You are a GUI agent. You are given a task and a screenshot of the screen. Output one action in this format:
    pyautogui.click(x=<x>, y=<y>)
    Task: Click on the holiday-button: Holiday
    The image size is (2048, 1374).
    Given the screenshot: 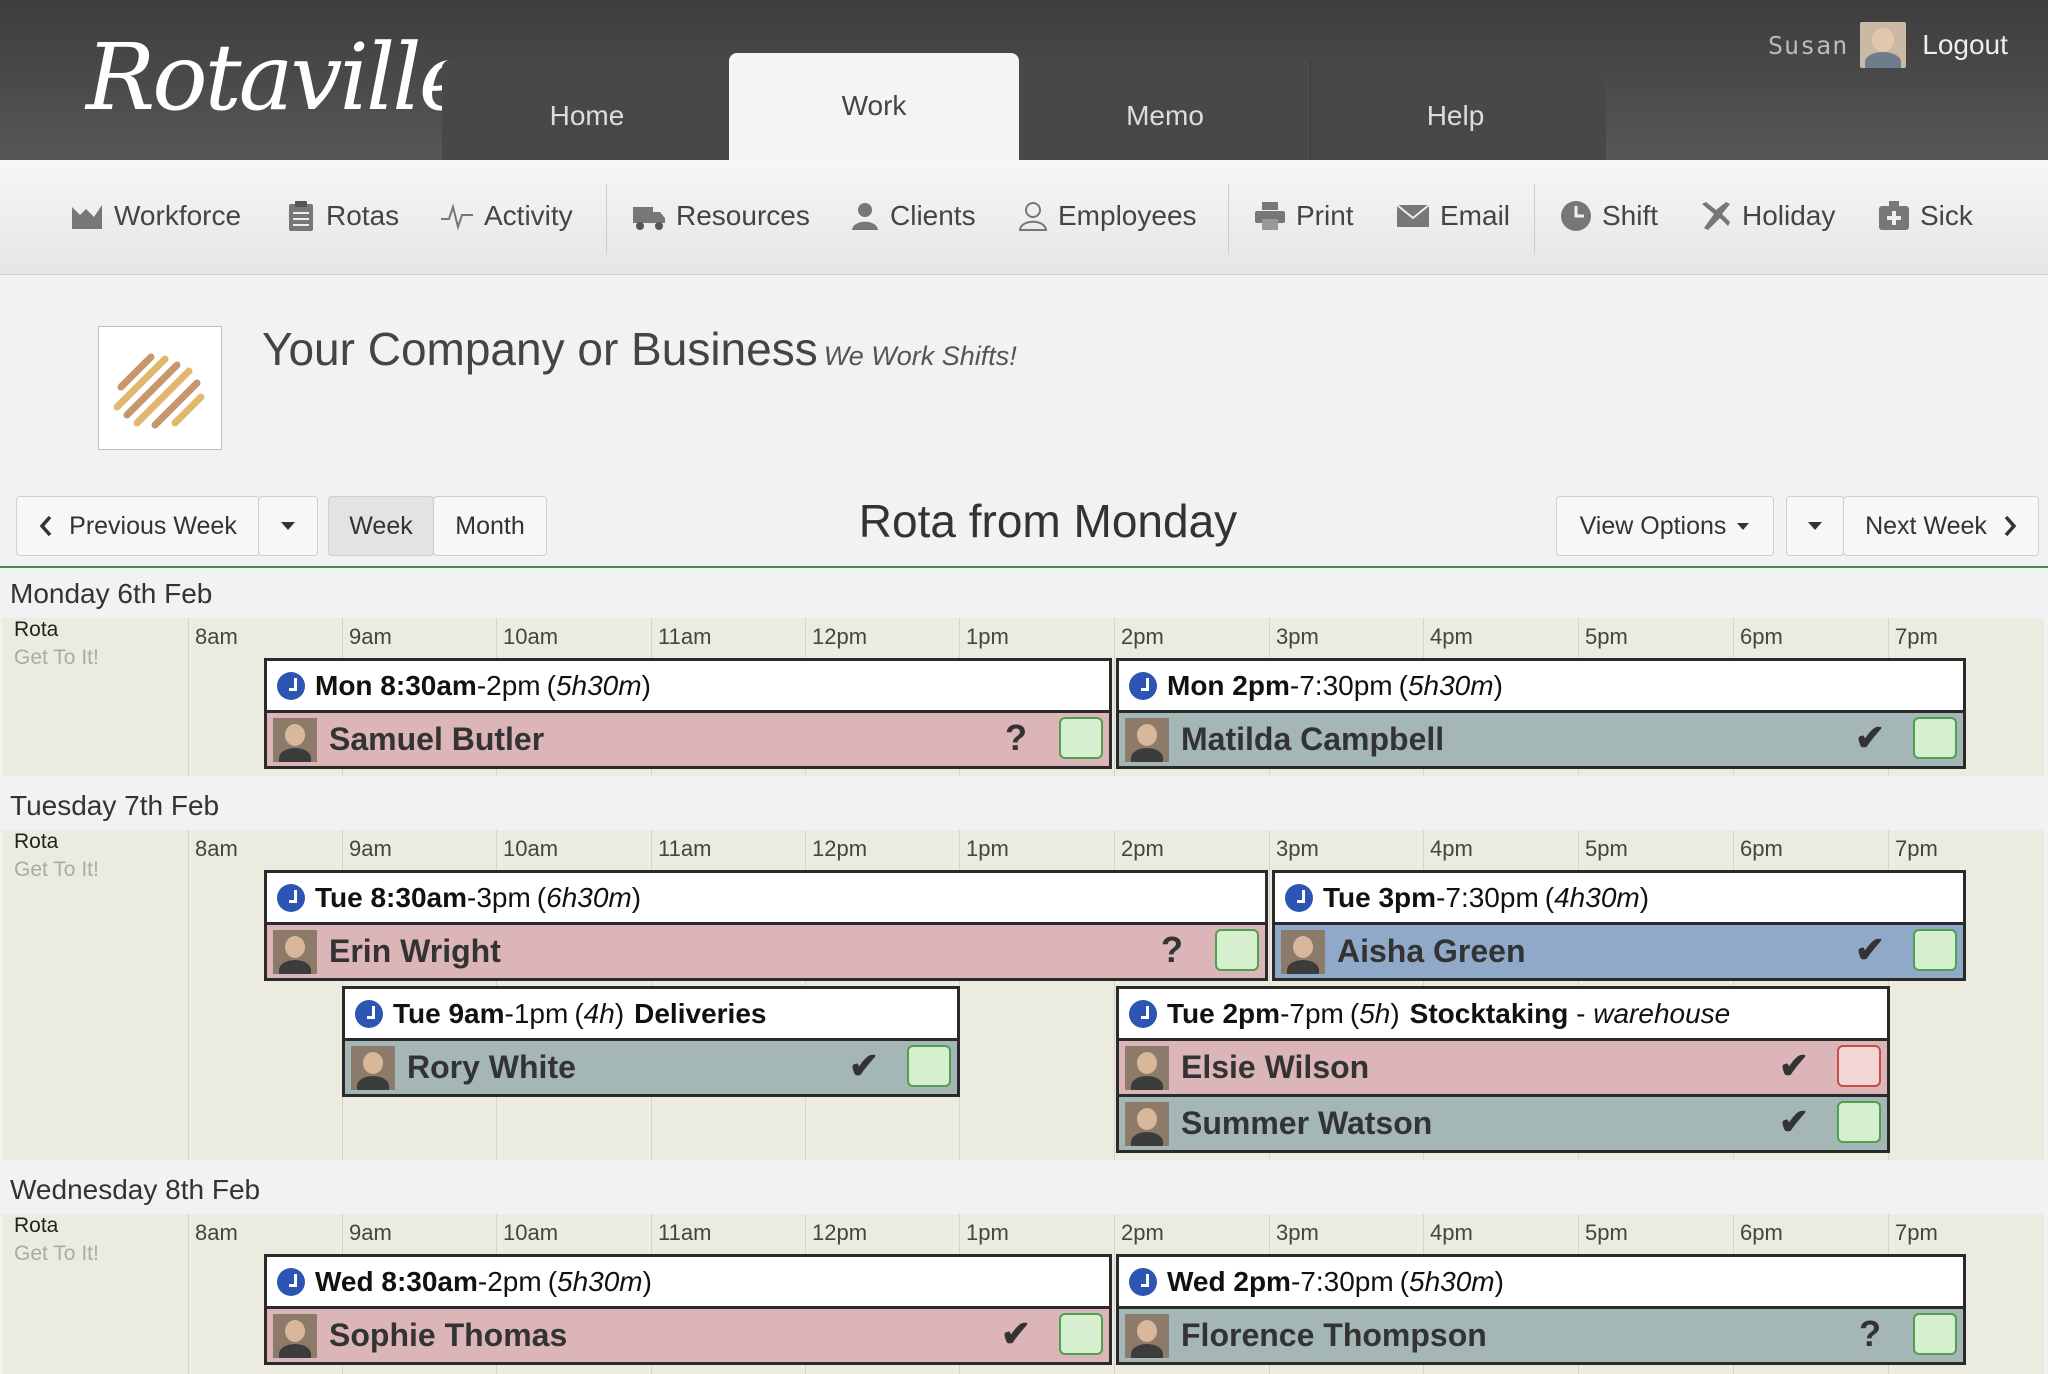 What is the action you would take?
    pyautogui.click(x=1767, y=216)
    